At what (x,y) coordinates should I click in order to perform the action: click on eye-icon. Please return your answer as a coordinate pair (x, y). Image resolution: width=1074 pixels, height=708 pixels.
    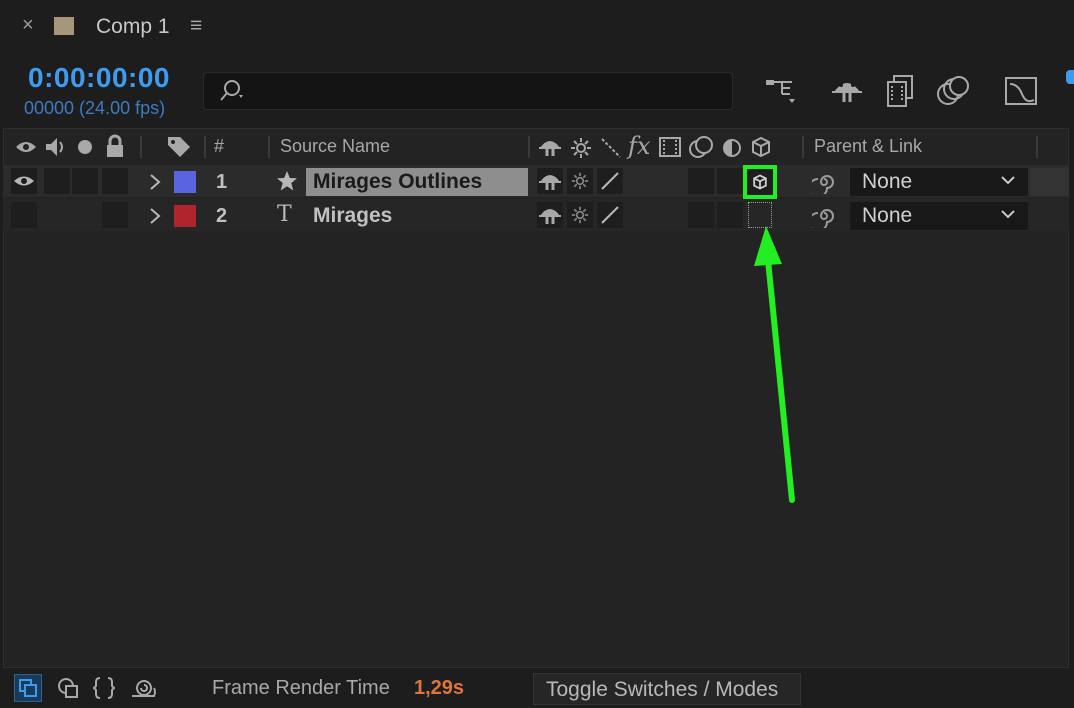
    Looking at the image, I should click on (24, 181).